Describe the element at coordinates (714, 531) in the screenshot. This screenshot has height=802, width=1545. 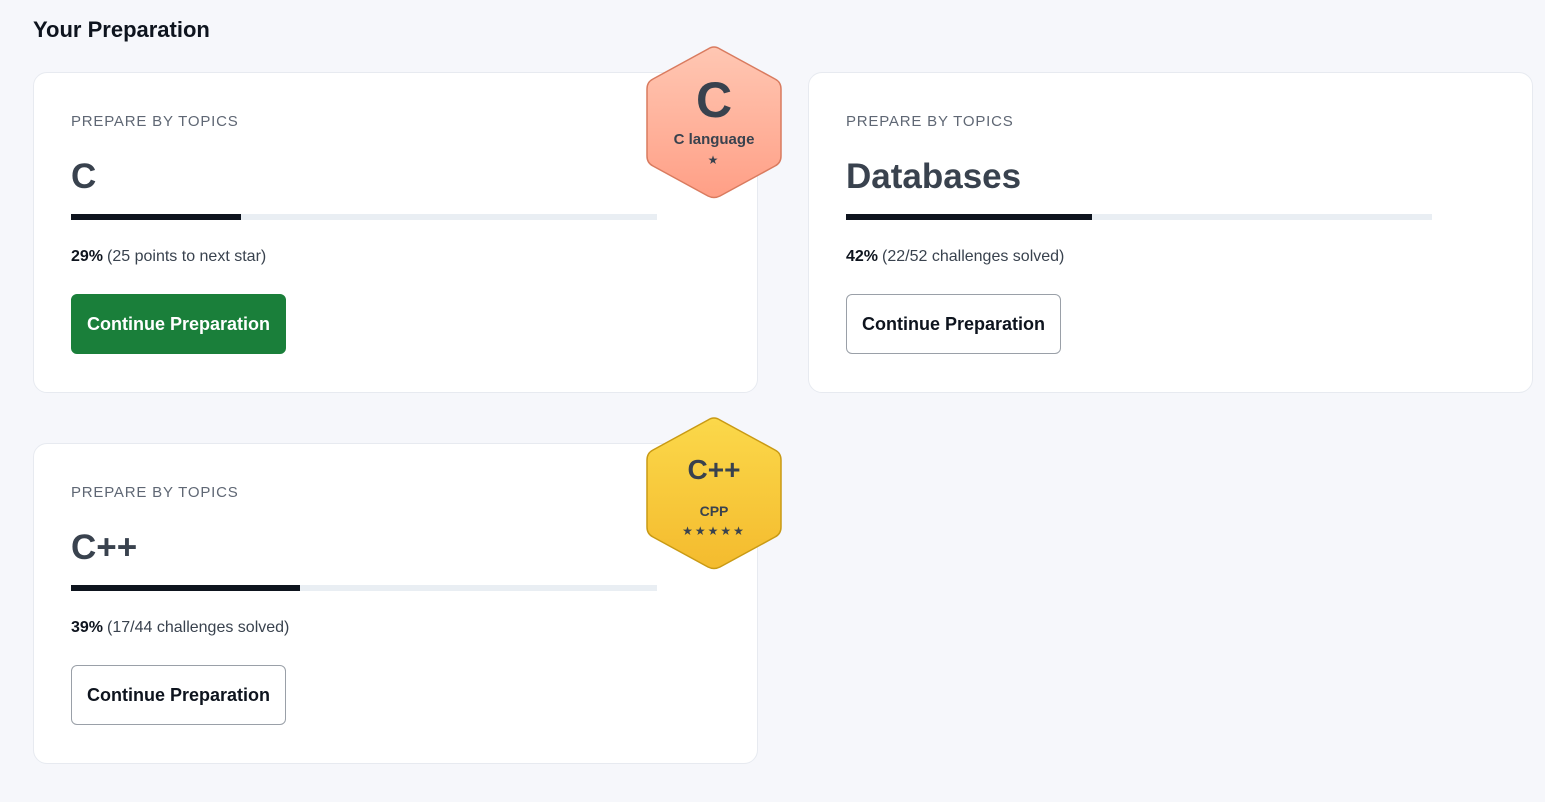
I see `badge-star-icons: ★★★★★` at that location.